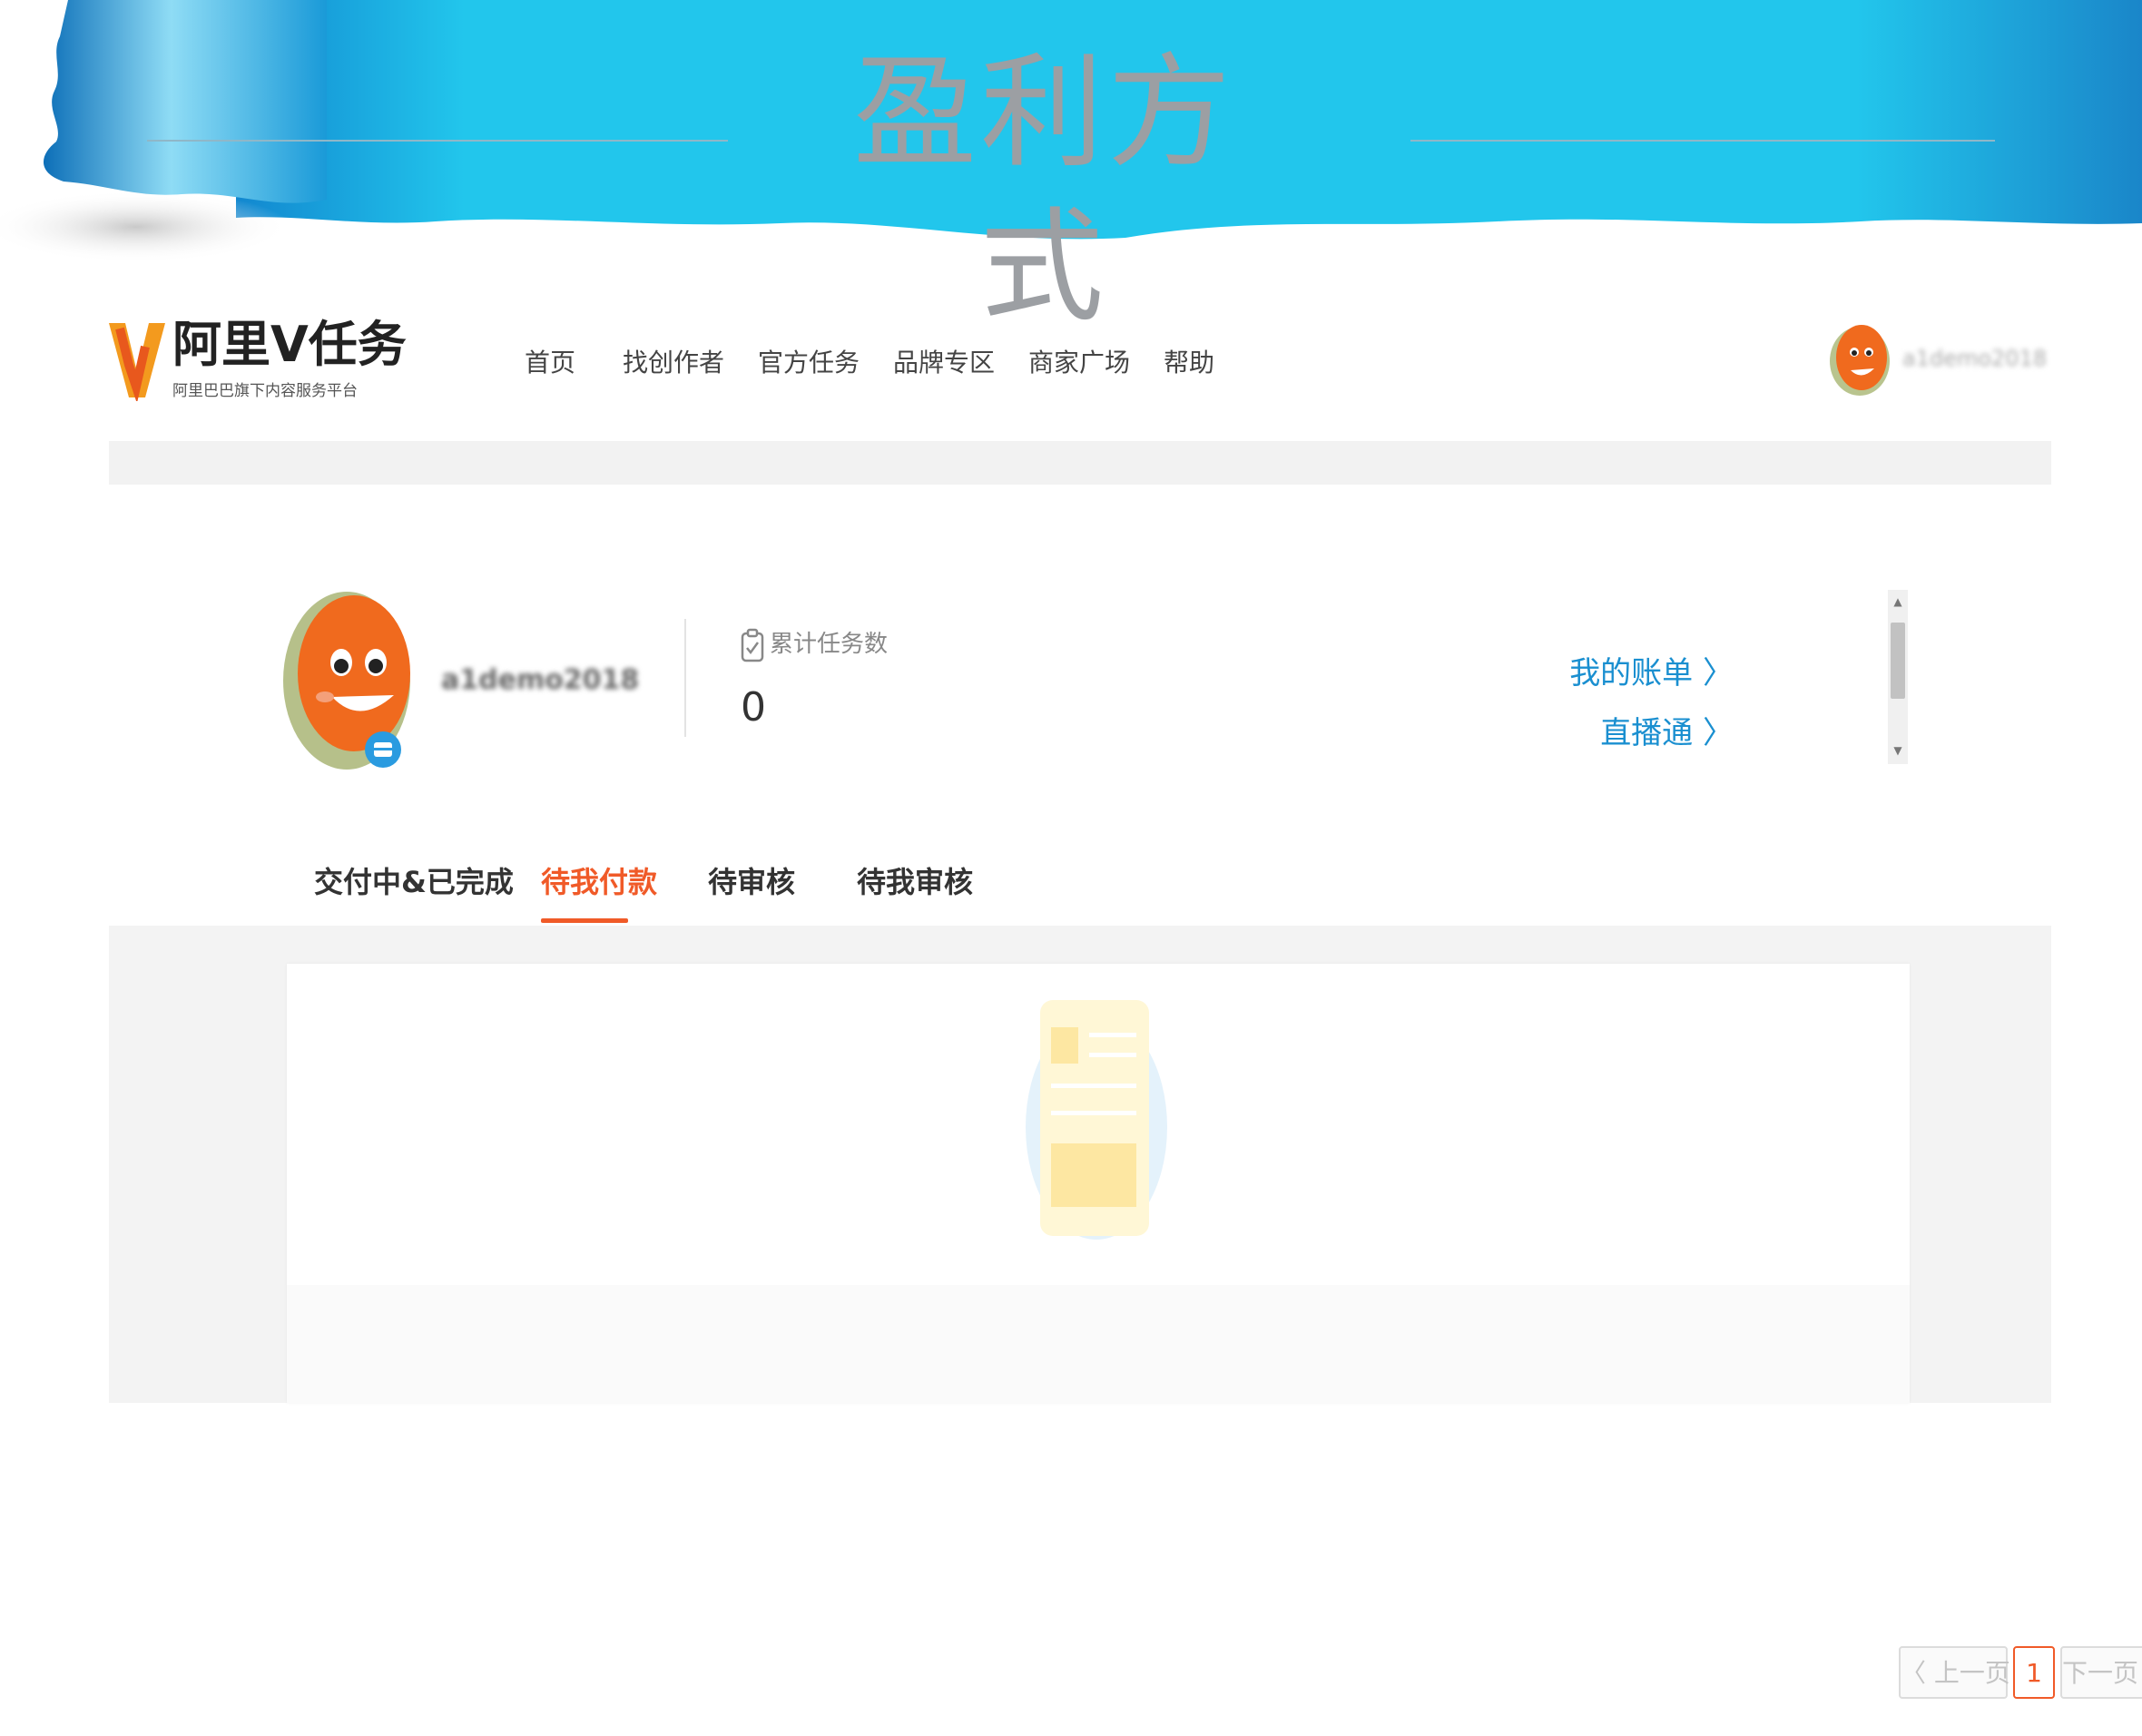 This screenshot has width=2142, height=1736. I want to click on profile-panel: a1demo2018 累计任务数 0 我的账单 〉 直播通 〉, so click(1098, 680).